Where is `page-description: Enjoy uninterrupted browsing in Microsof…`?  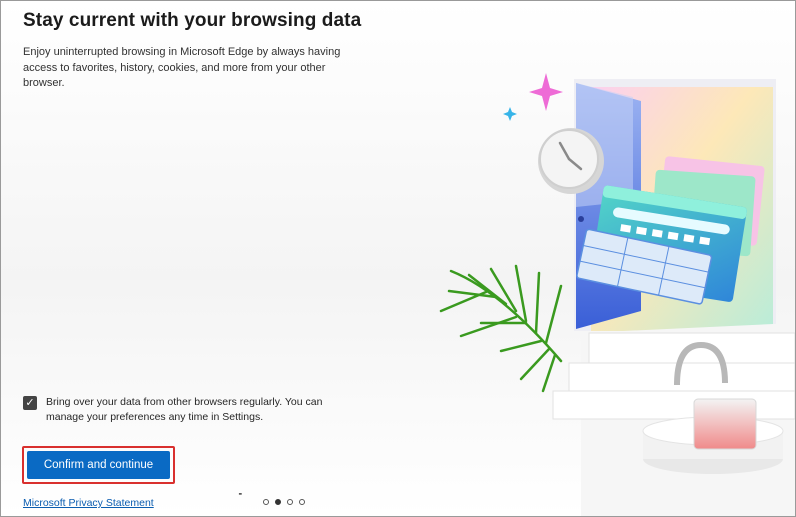 page-description: Enjoy uninterrupted browsing in Microsof… is located at coordinates (182, 67).